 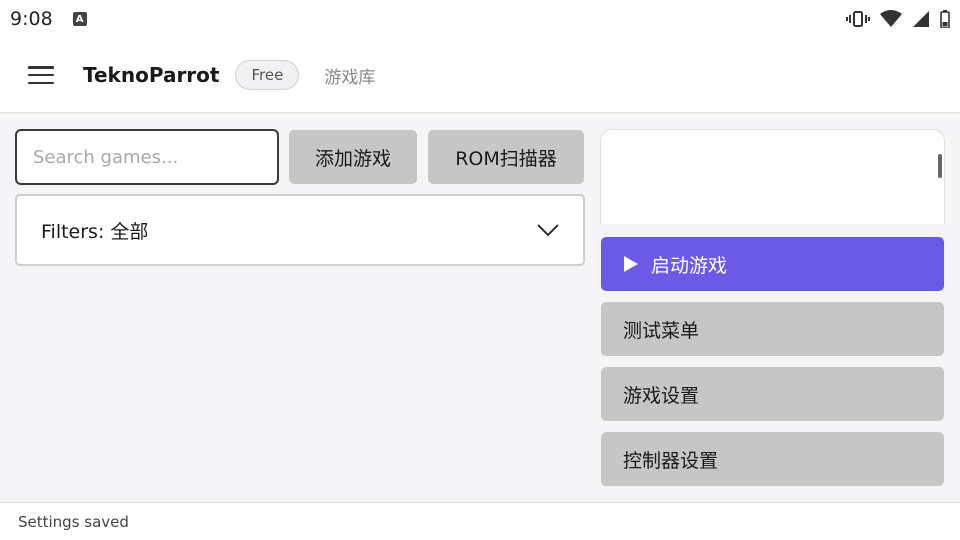 What do you see at coordinates (772, 176) in the screenshot?
I see `game-preview-panel` at bounding box center [772, 176].